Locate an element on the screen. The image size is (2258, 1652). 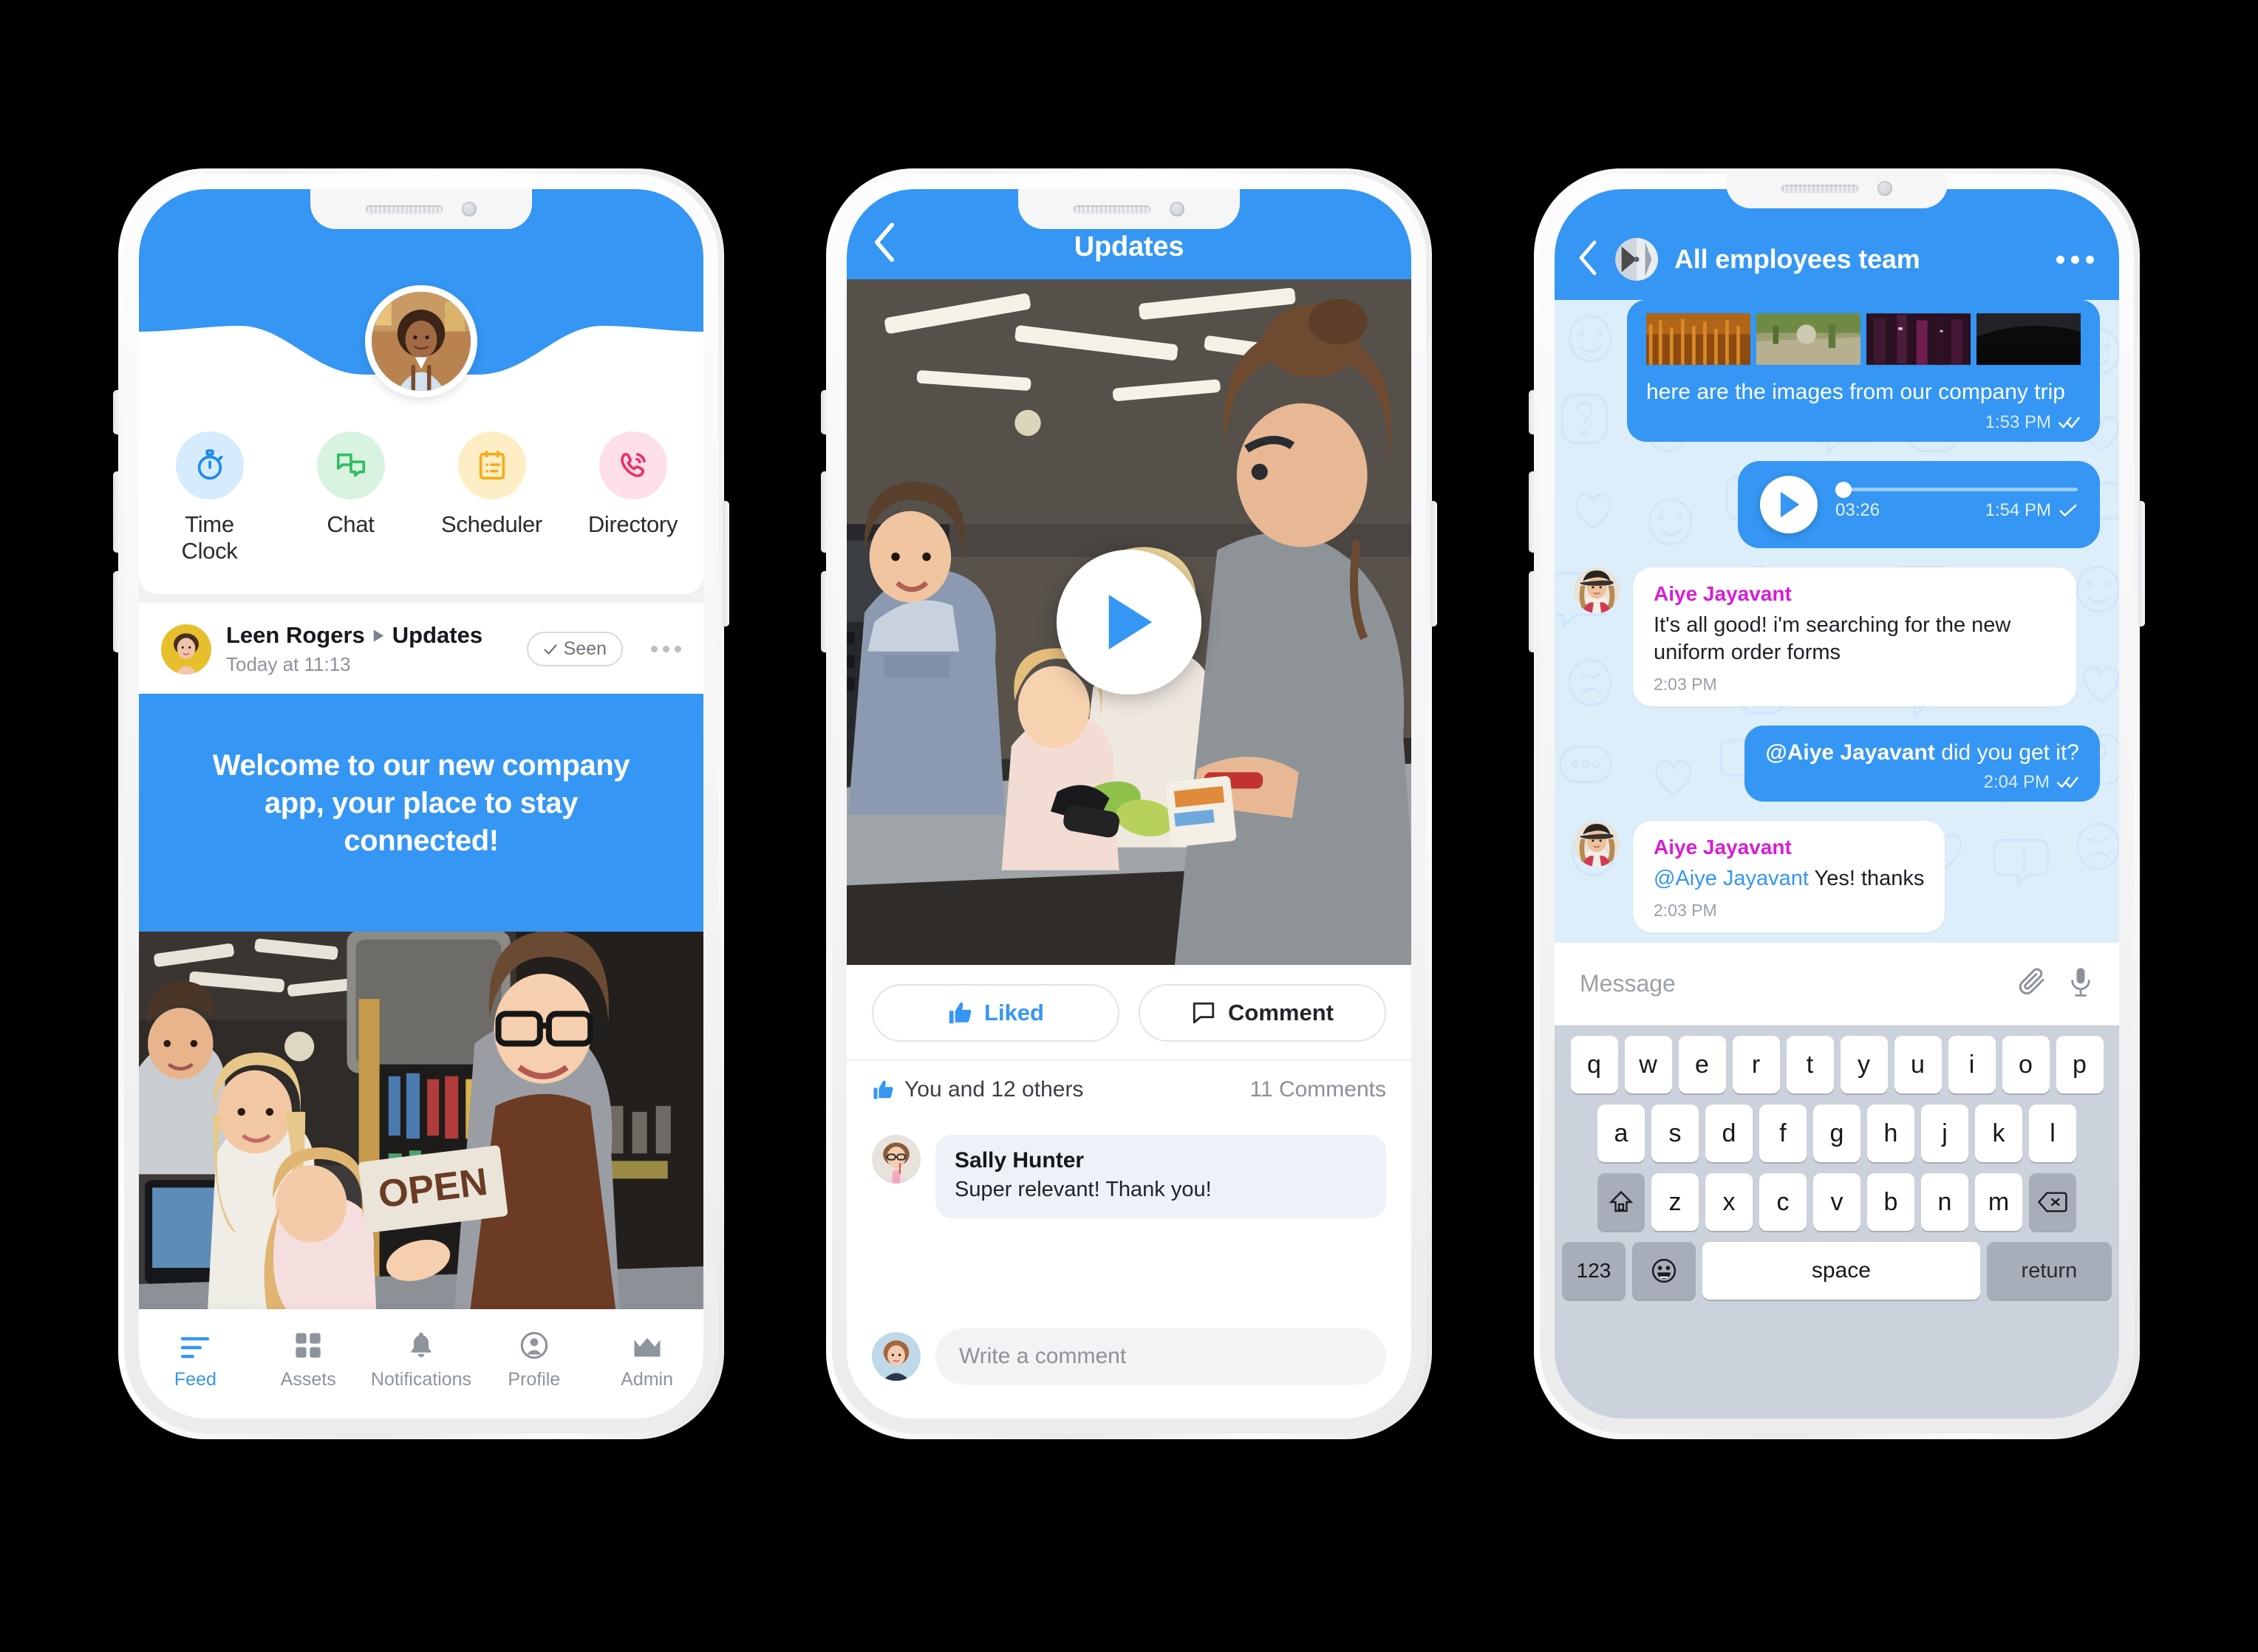
shift-home-icon is located at coordinates (1621, 1202).